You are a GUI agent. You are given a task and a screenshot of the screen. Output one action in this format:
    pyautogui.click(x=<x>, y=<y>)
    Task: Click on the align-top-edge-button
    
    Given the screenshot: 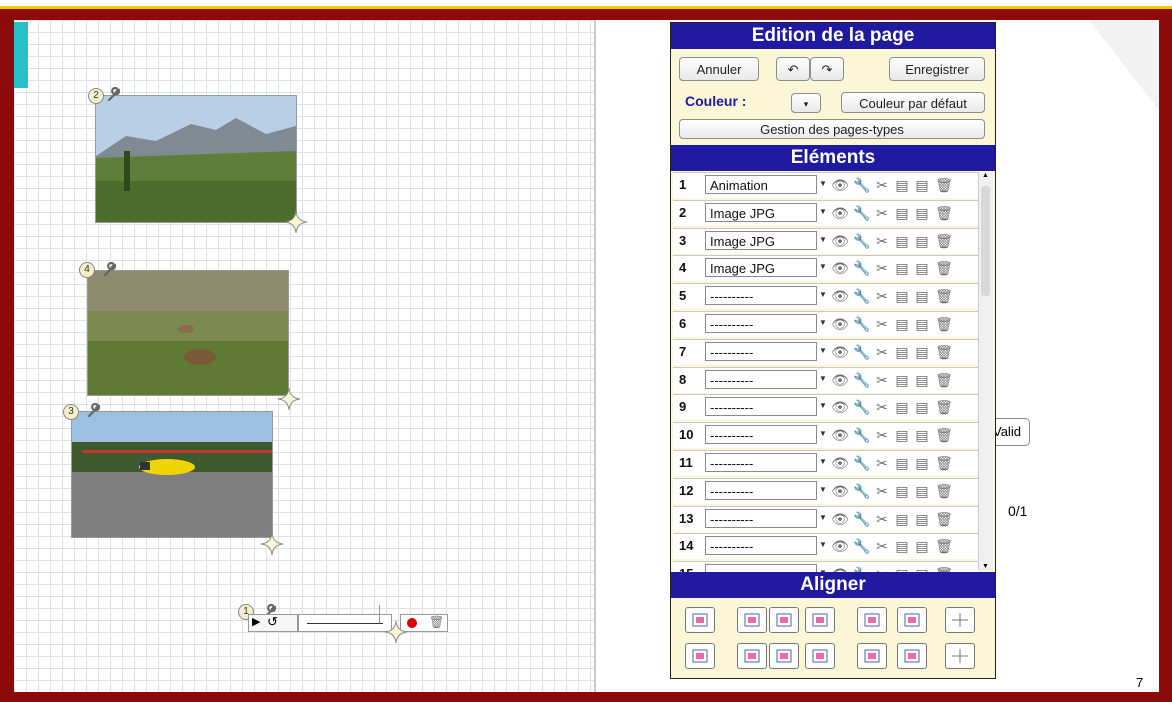 What is the action you would take?
    pyautogui.click(x=752, y=656)
    